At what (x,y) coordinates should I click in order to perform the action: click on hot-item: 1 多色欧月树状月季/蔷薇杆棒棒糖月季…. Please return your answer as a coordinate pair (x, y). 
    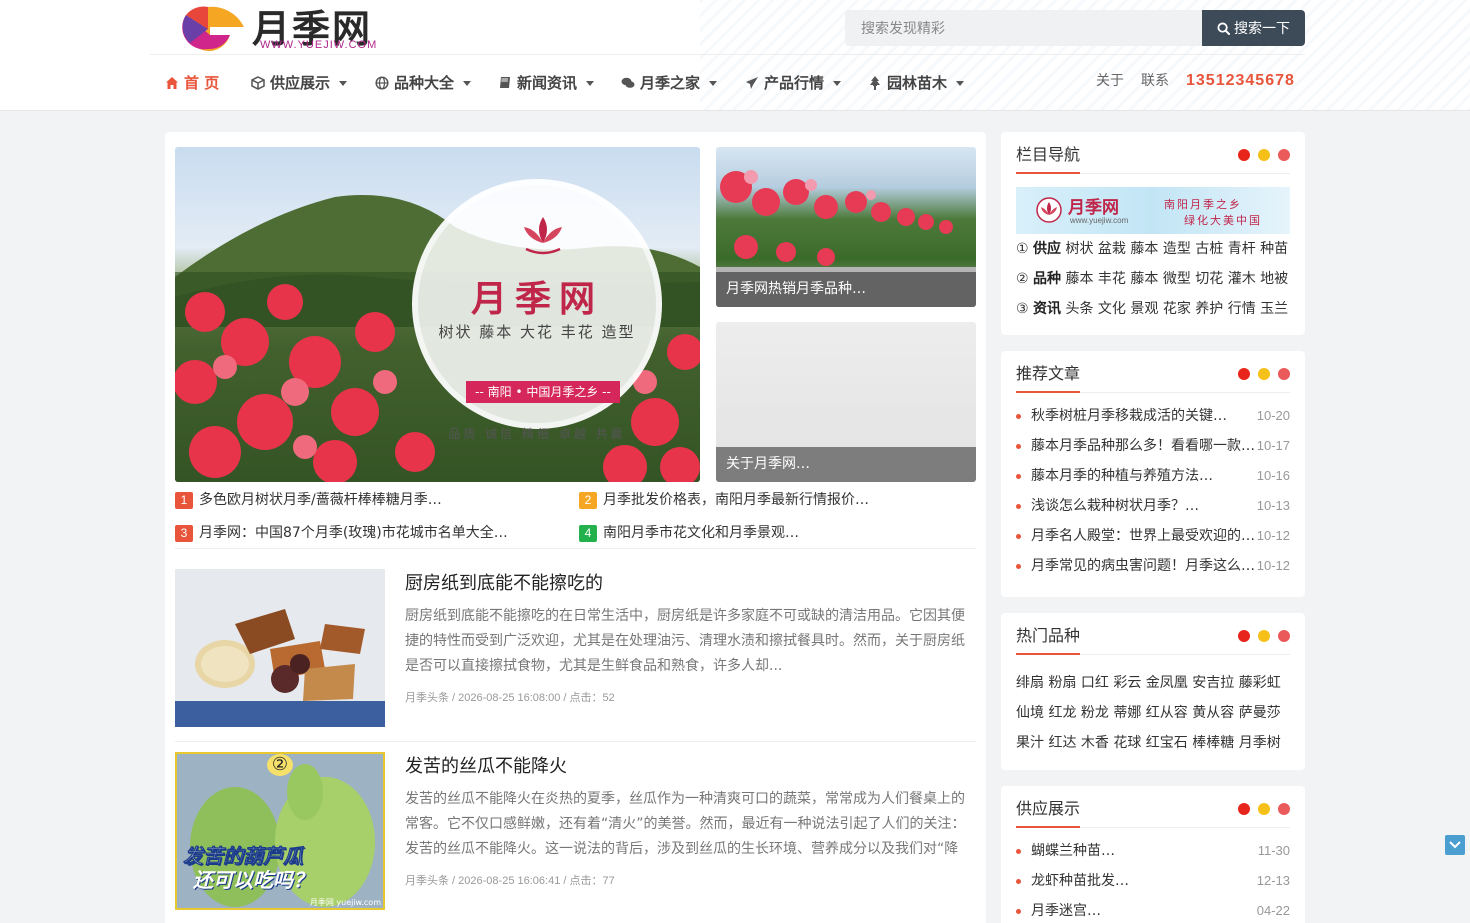
    Looking at the image, I should click on (308, 500).